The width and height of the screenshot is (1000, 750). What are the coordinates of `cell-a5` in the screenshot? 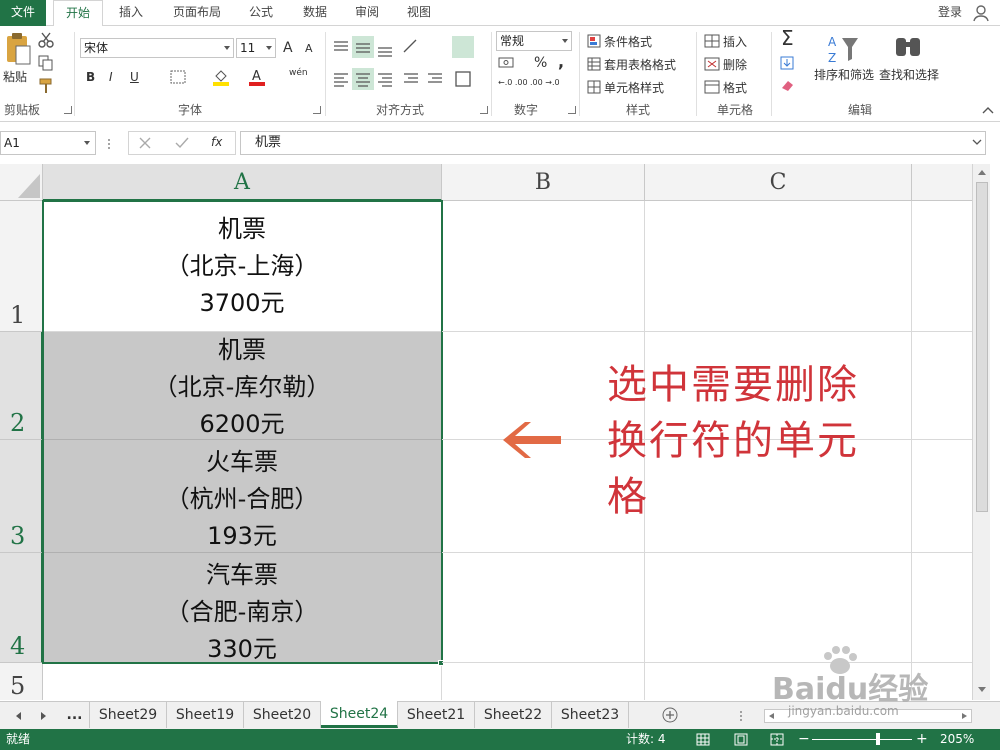 It's located at (242, 681).